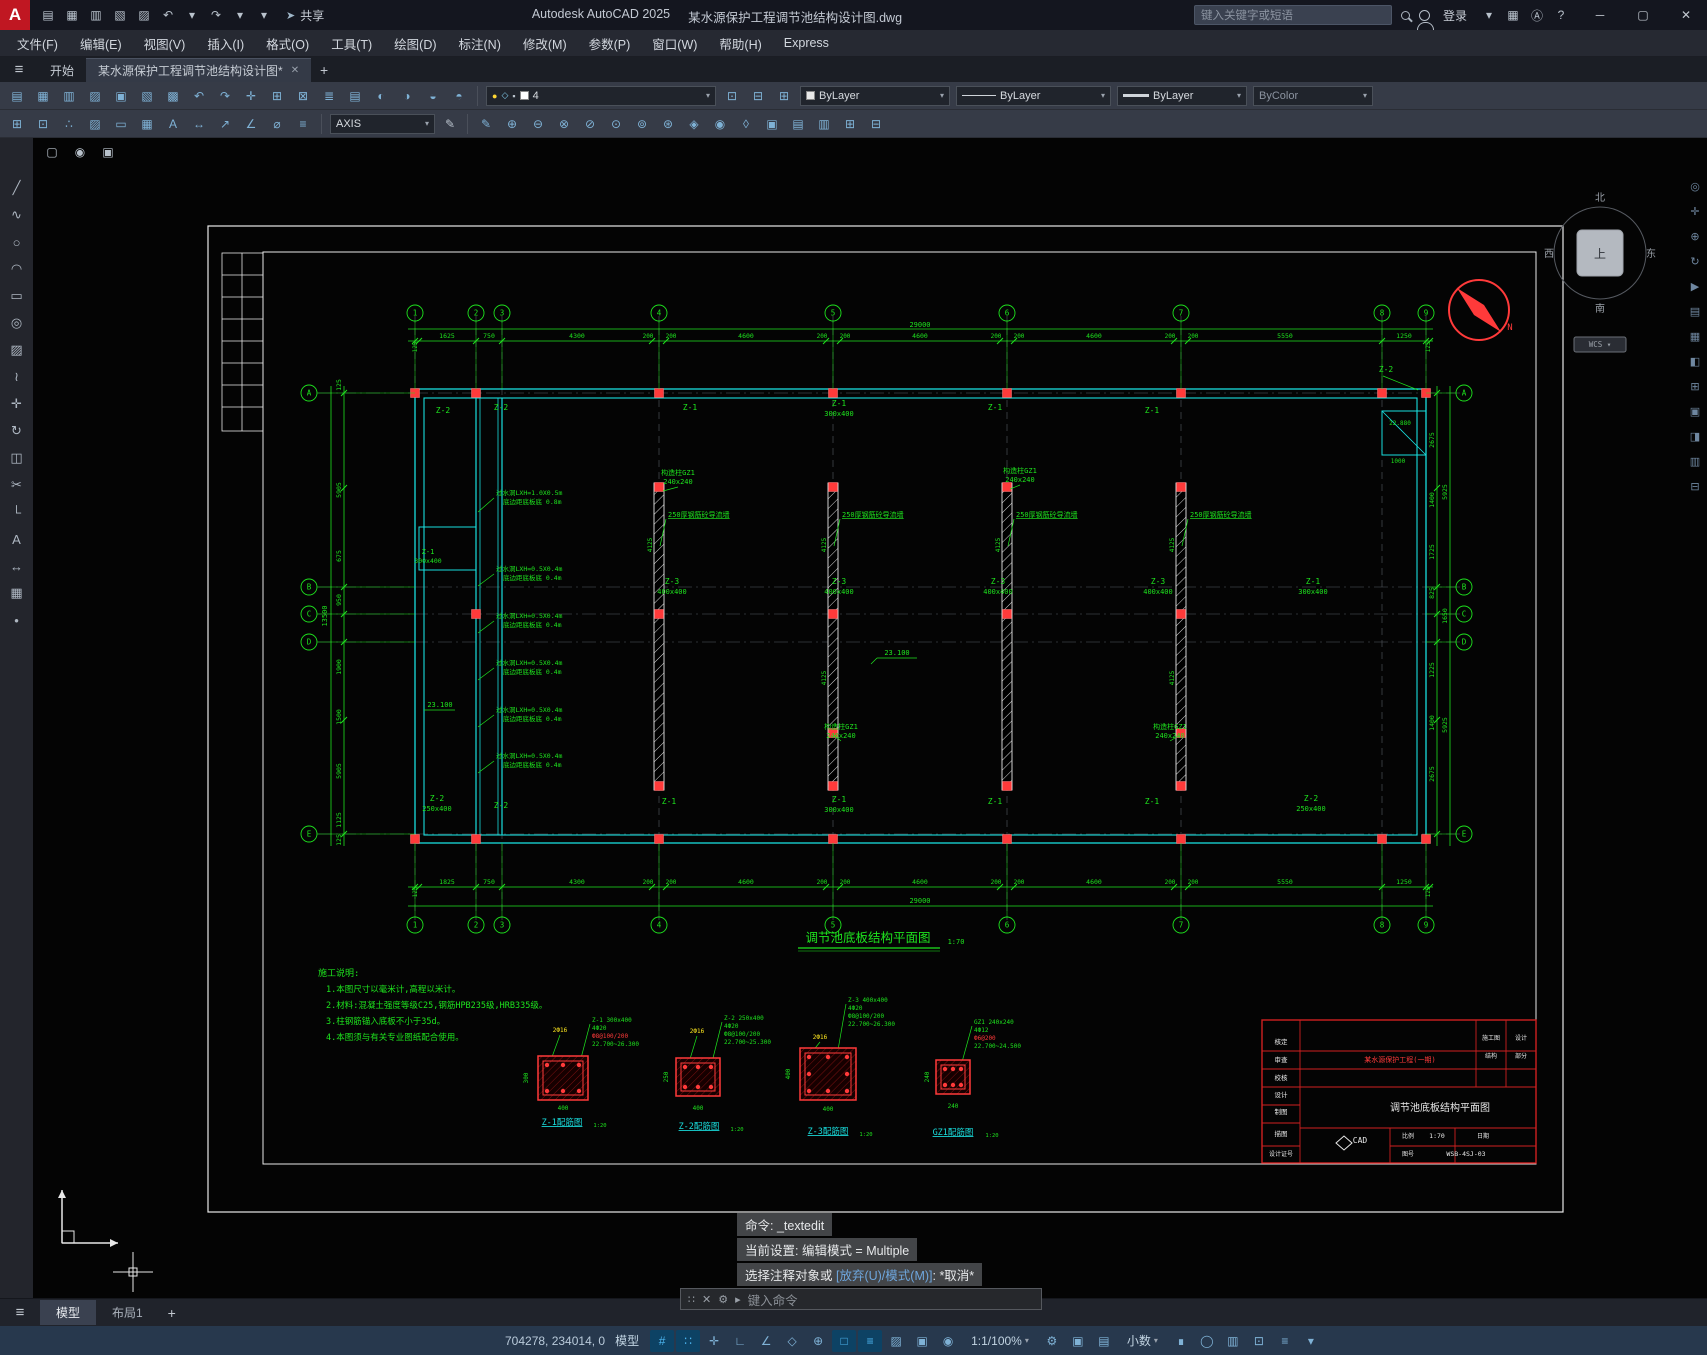  What do you see at coordinates (480, 43) in the screenshot?
I see `menu-item-7: 标注(N)` at bounding box center [480, 43].